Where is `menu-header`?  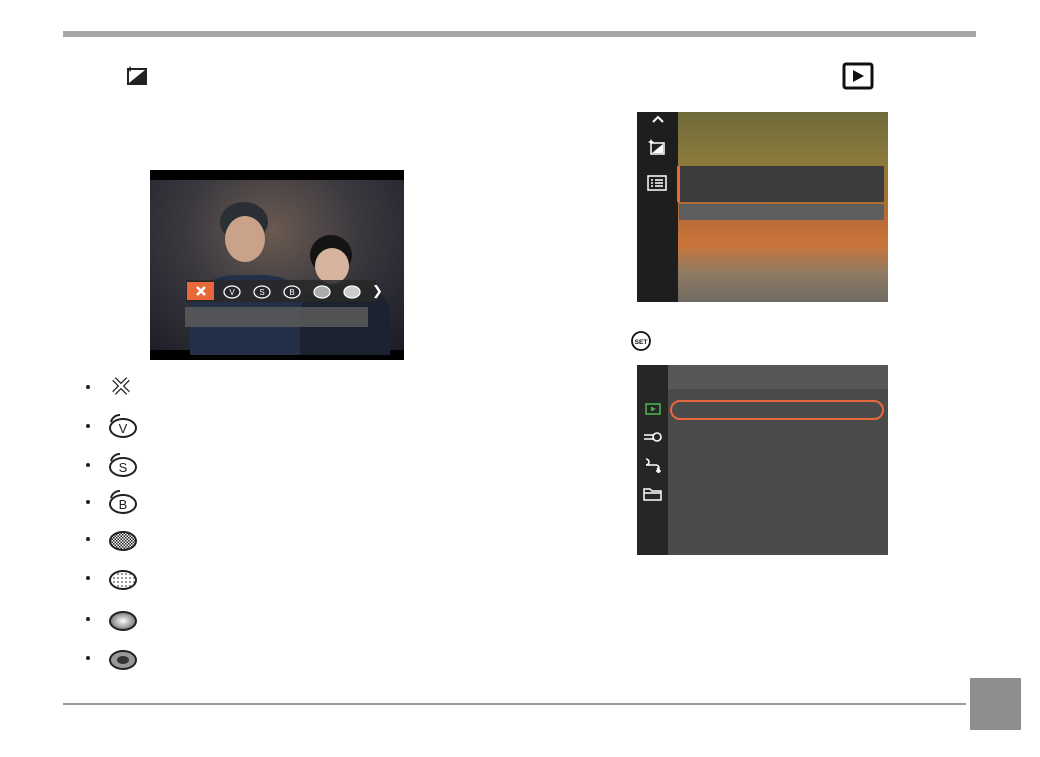
menu-header is located at coordinates (778, 377).